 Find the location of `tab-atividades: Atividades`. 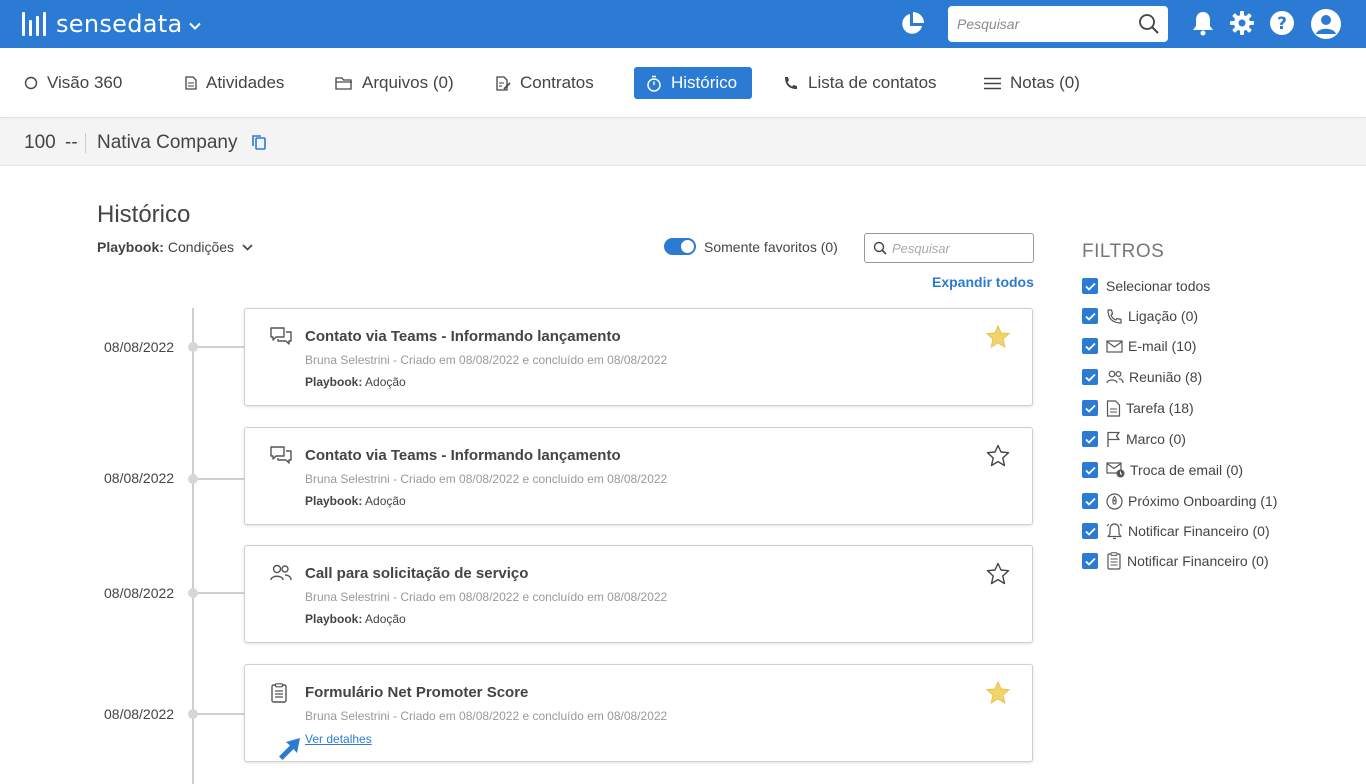

tab-atividades: Atividades is located at coordinates (234, 83).